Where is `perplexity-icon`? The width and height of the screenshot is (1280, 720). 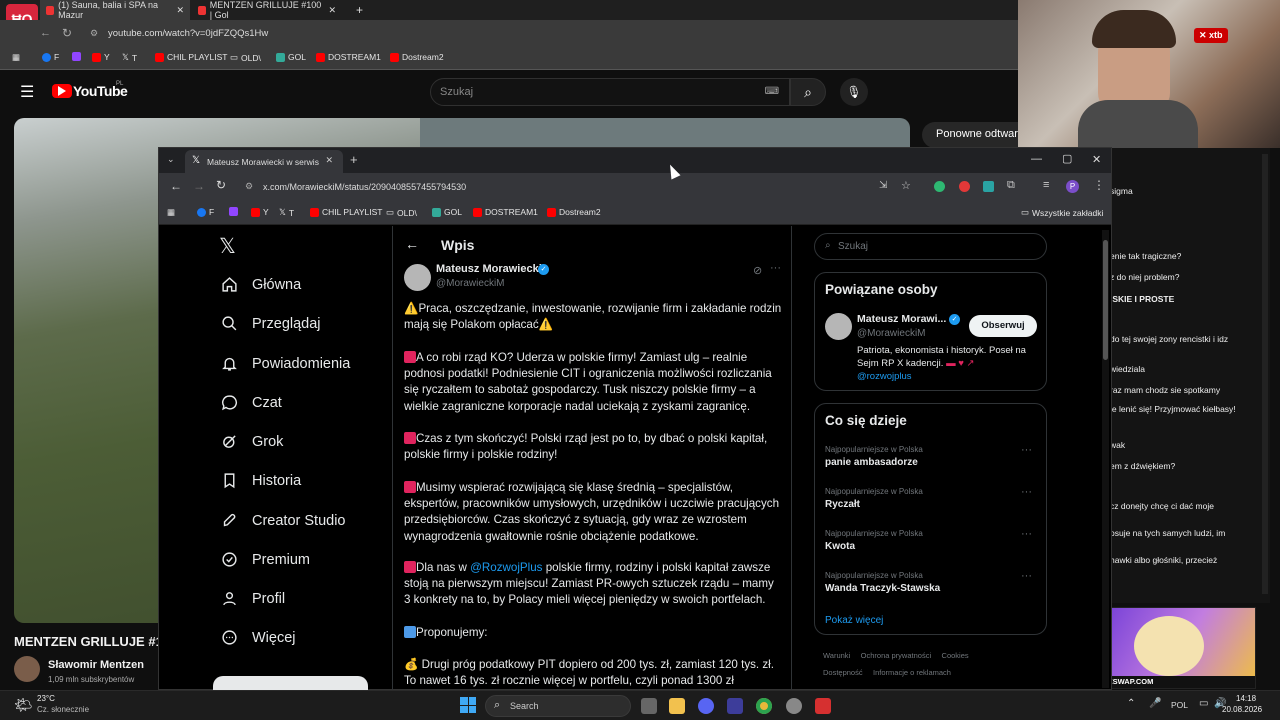
perplexity-icon is located at coordinates (735, 706).